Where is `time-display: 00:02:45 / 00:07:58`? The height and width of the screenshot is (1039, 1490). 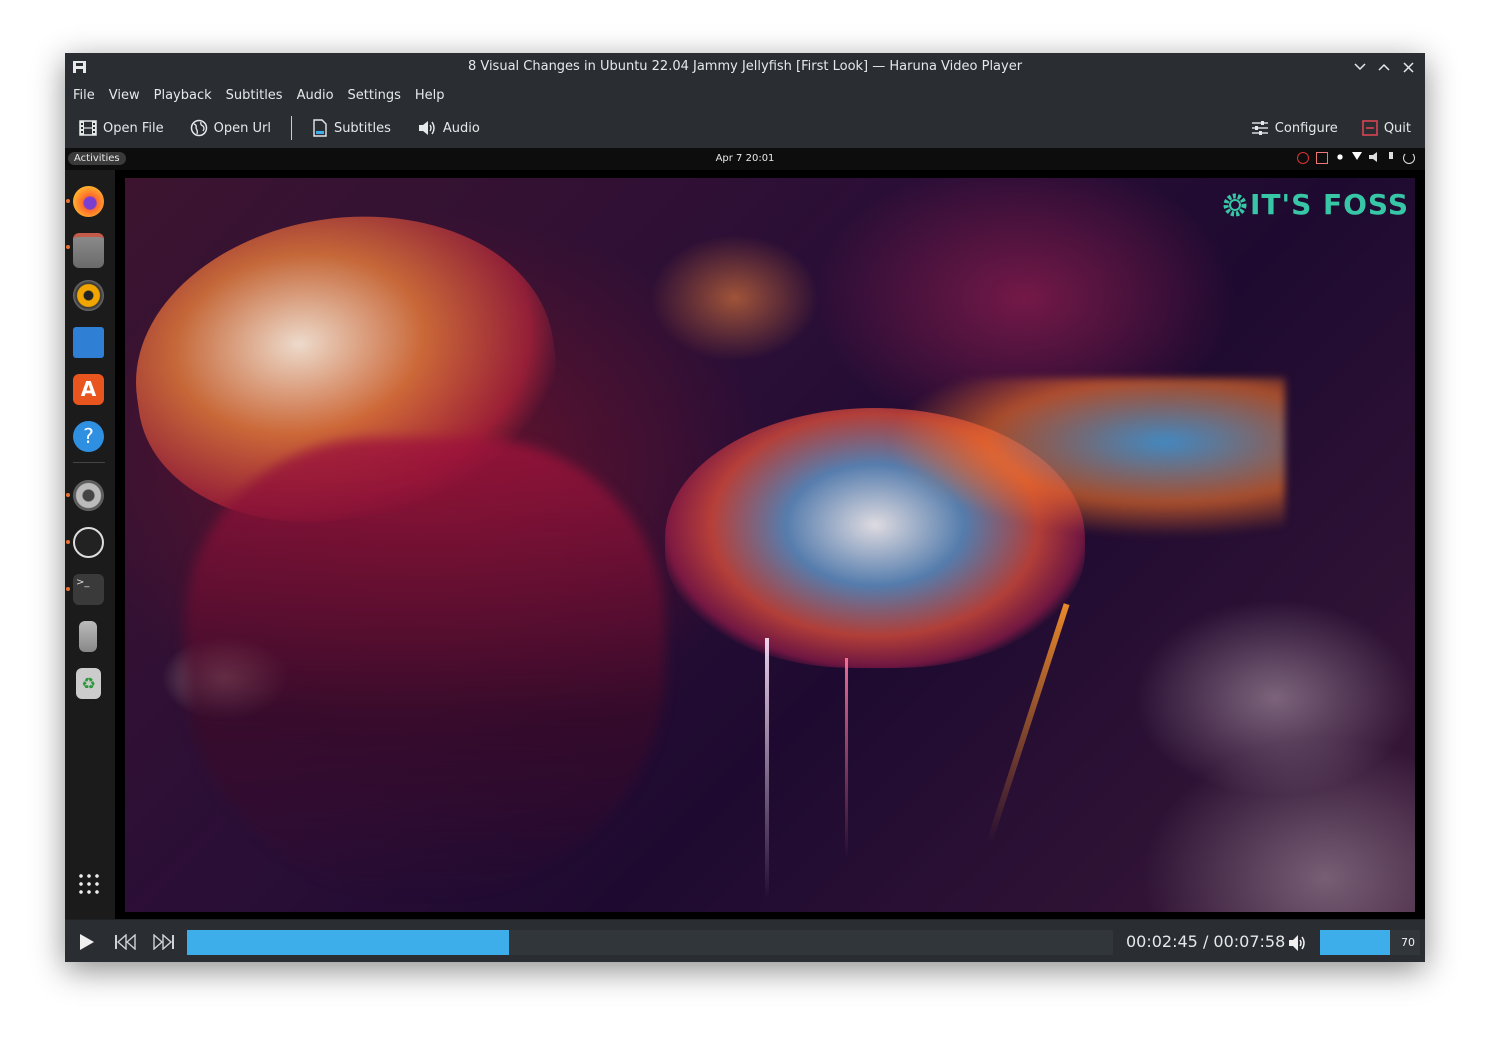
time-display: 00:02:45 / 00:07:58 is located at coordinates (1206, 941).